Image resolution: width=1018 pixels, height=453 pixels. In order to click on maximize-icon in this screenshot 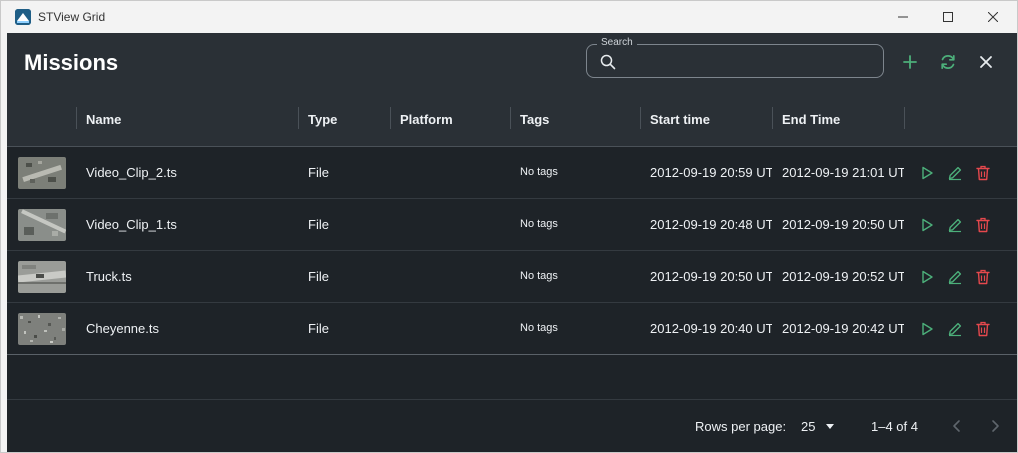, I will do `click(948, 17)`.